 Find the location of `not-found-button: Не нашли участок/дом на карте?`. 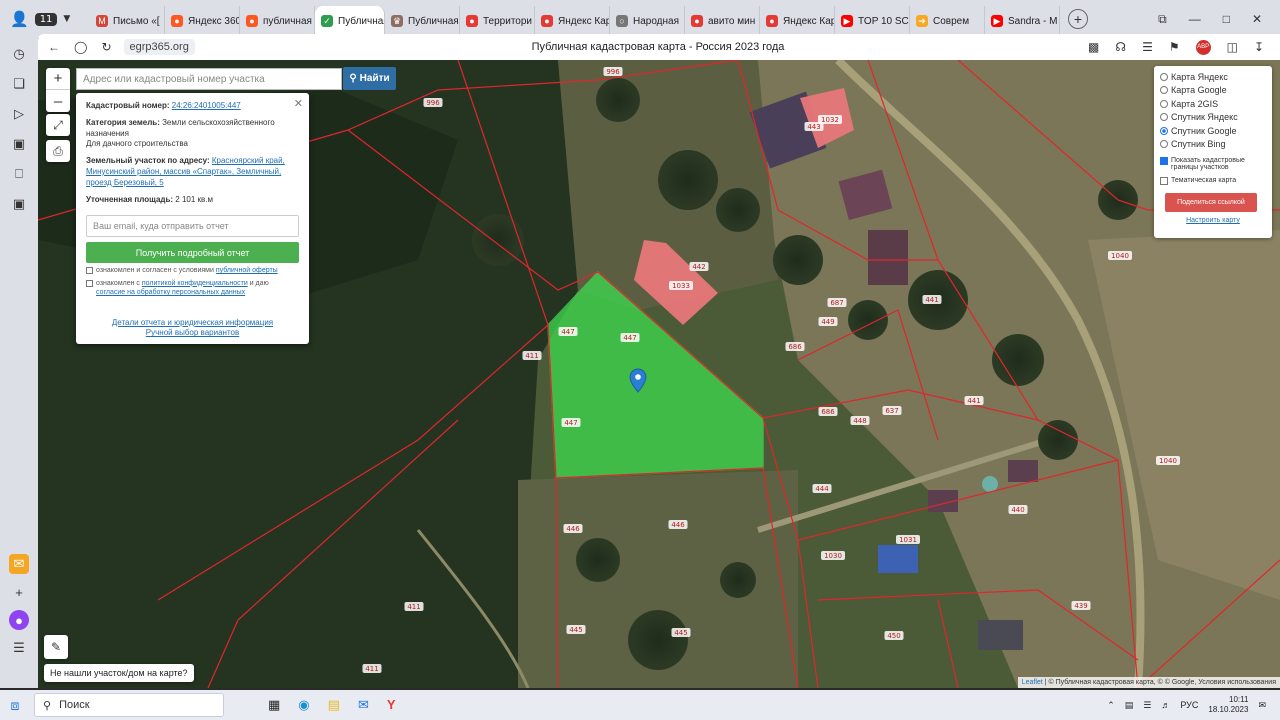

not-found-button: Не нашли участок/дом на карте? is located at coordinates (119, 673).